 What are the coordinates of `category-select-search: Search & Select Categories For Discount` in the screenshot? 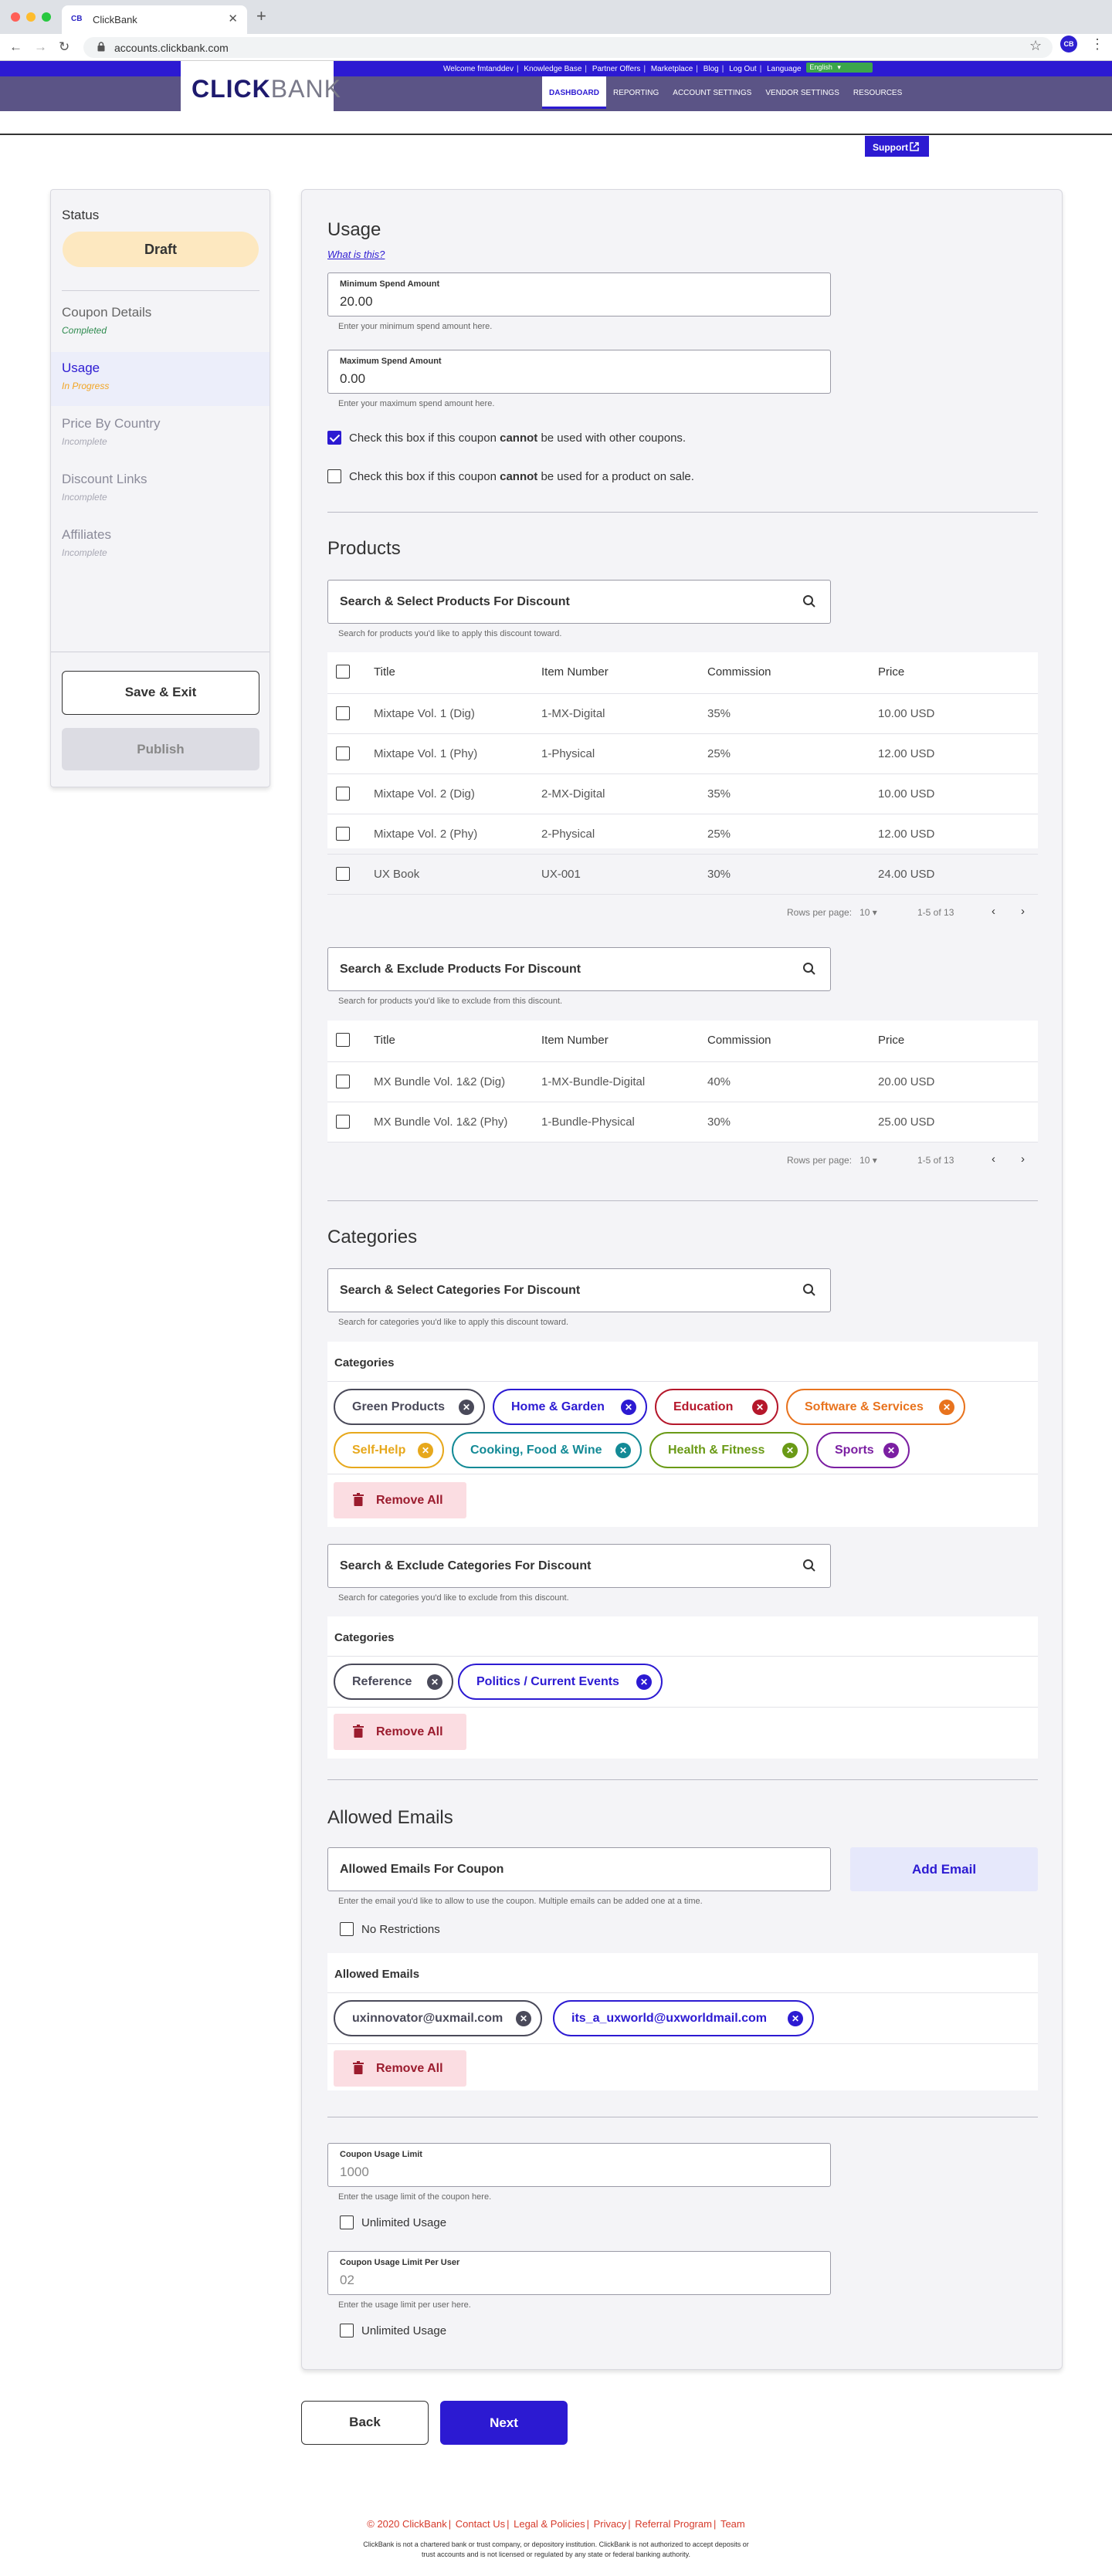 It's located at (579, 1290).